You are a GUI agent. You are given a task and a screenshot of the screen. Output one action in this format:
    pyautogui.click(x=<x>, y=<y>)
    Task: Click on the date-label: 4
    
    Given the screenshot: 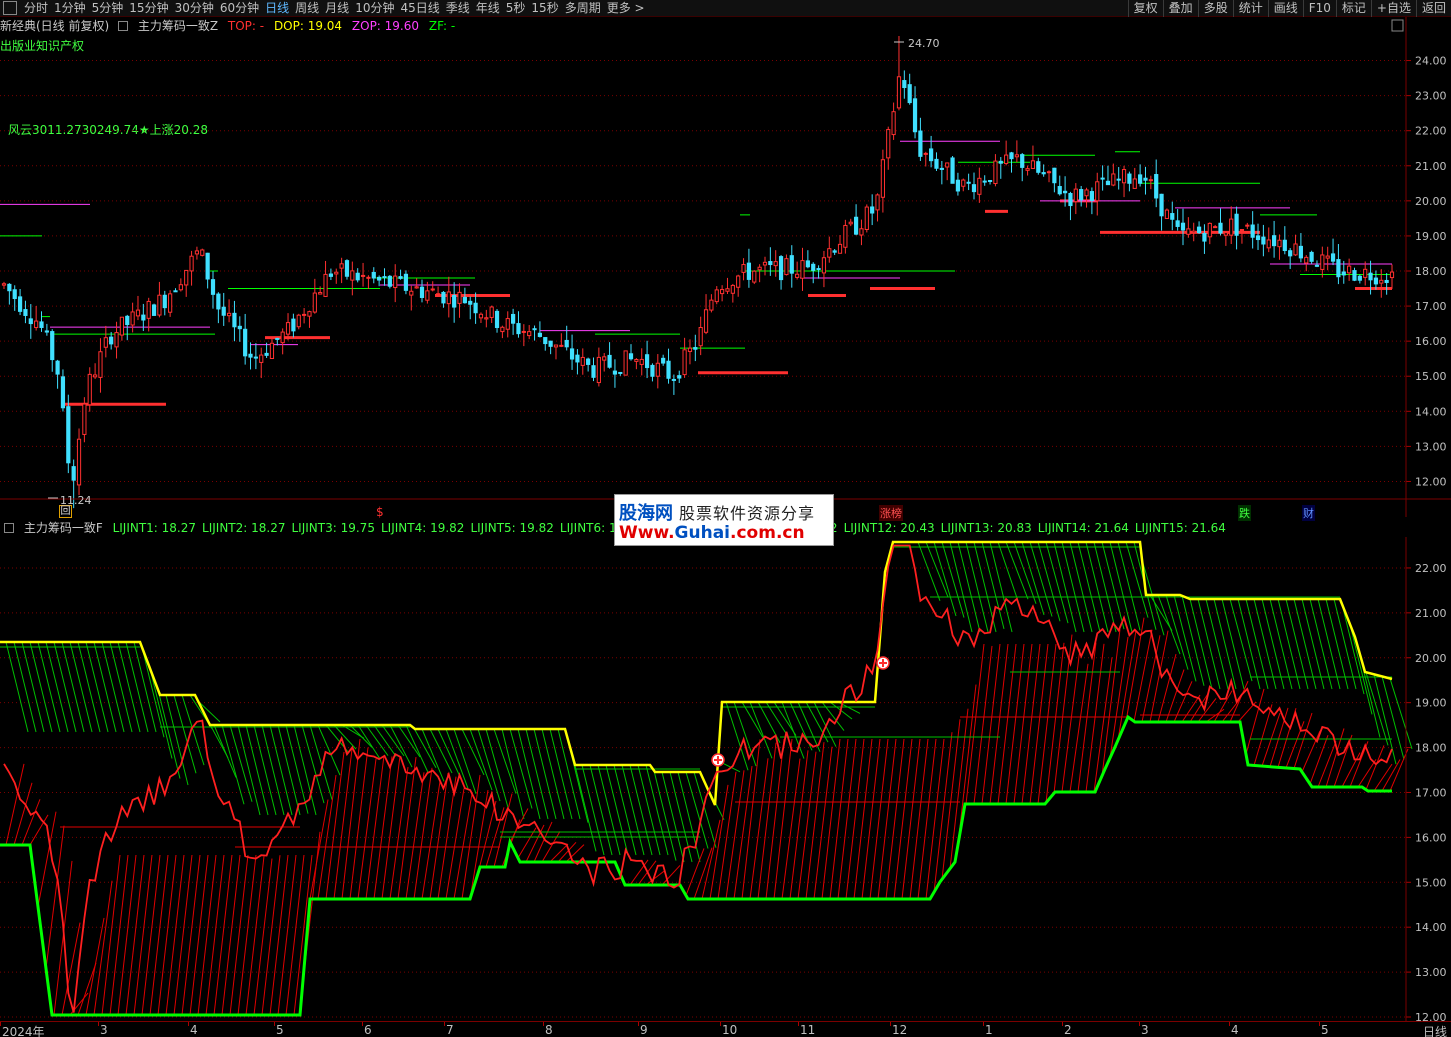 What is the action you would take?
    pyautogui.click(x=194, y=1030)
    